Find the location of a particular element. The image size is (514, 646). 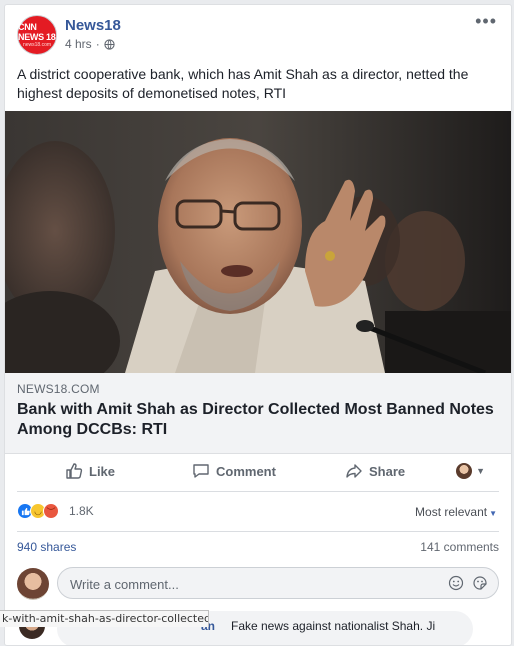

link-domain: NEWS18.COM is located at coordinates (58, 389).